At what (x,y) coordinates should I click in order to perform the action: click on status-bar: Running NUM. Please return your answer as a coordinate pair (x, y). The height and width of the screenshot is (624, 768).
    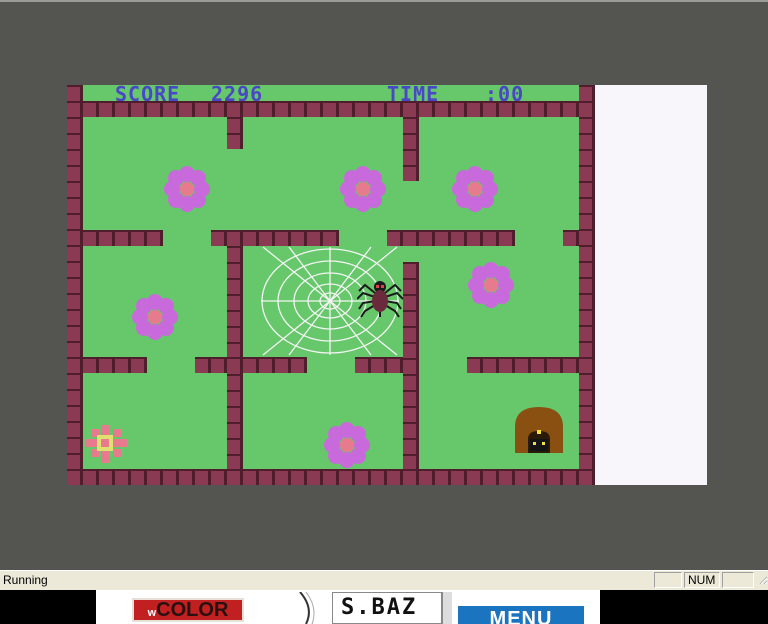
    Looking at the image, I should click on (384, 580).